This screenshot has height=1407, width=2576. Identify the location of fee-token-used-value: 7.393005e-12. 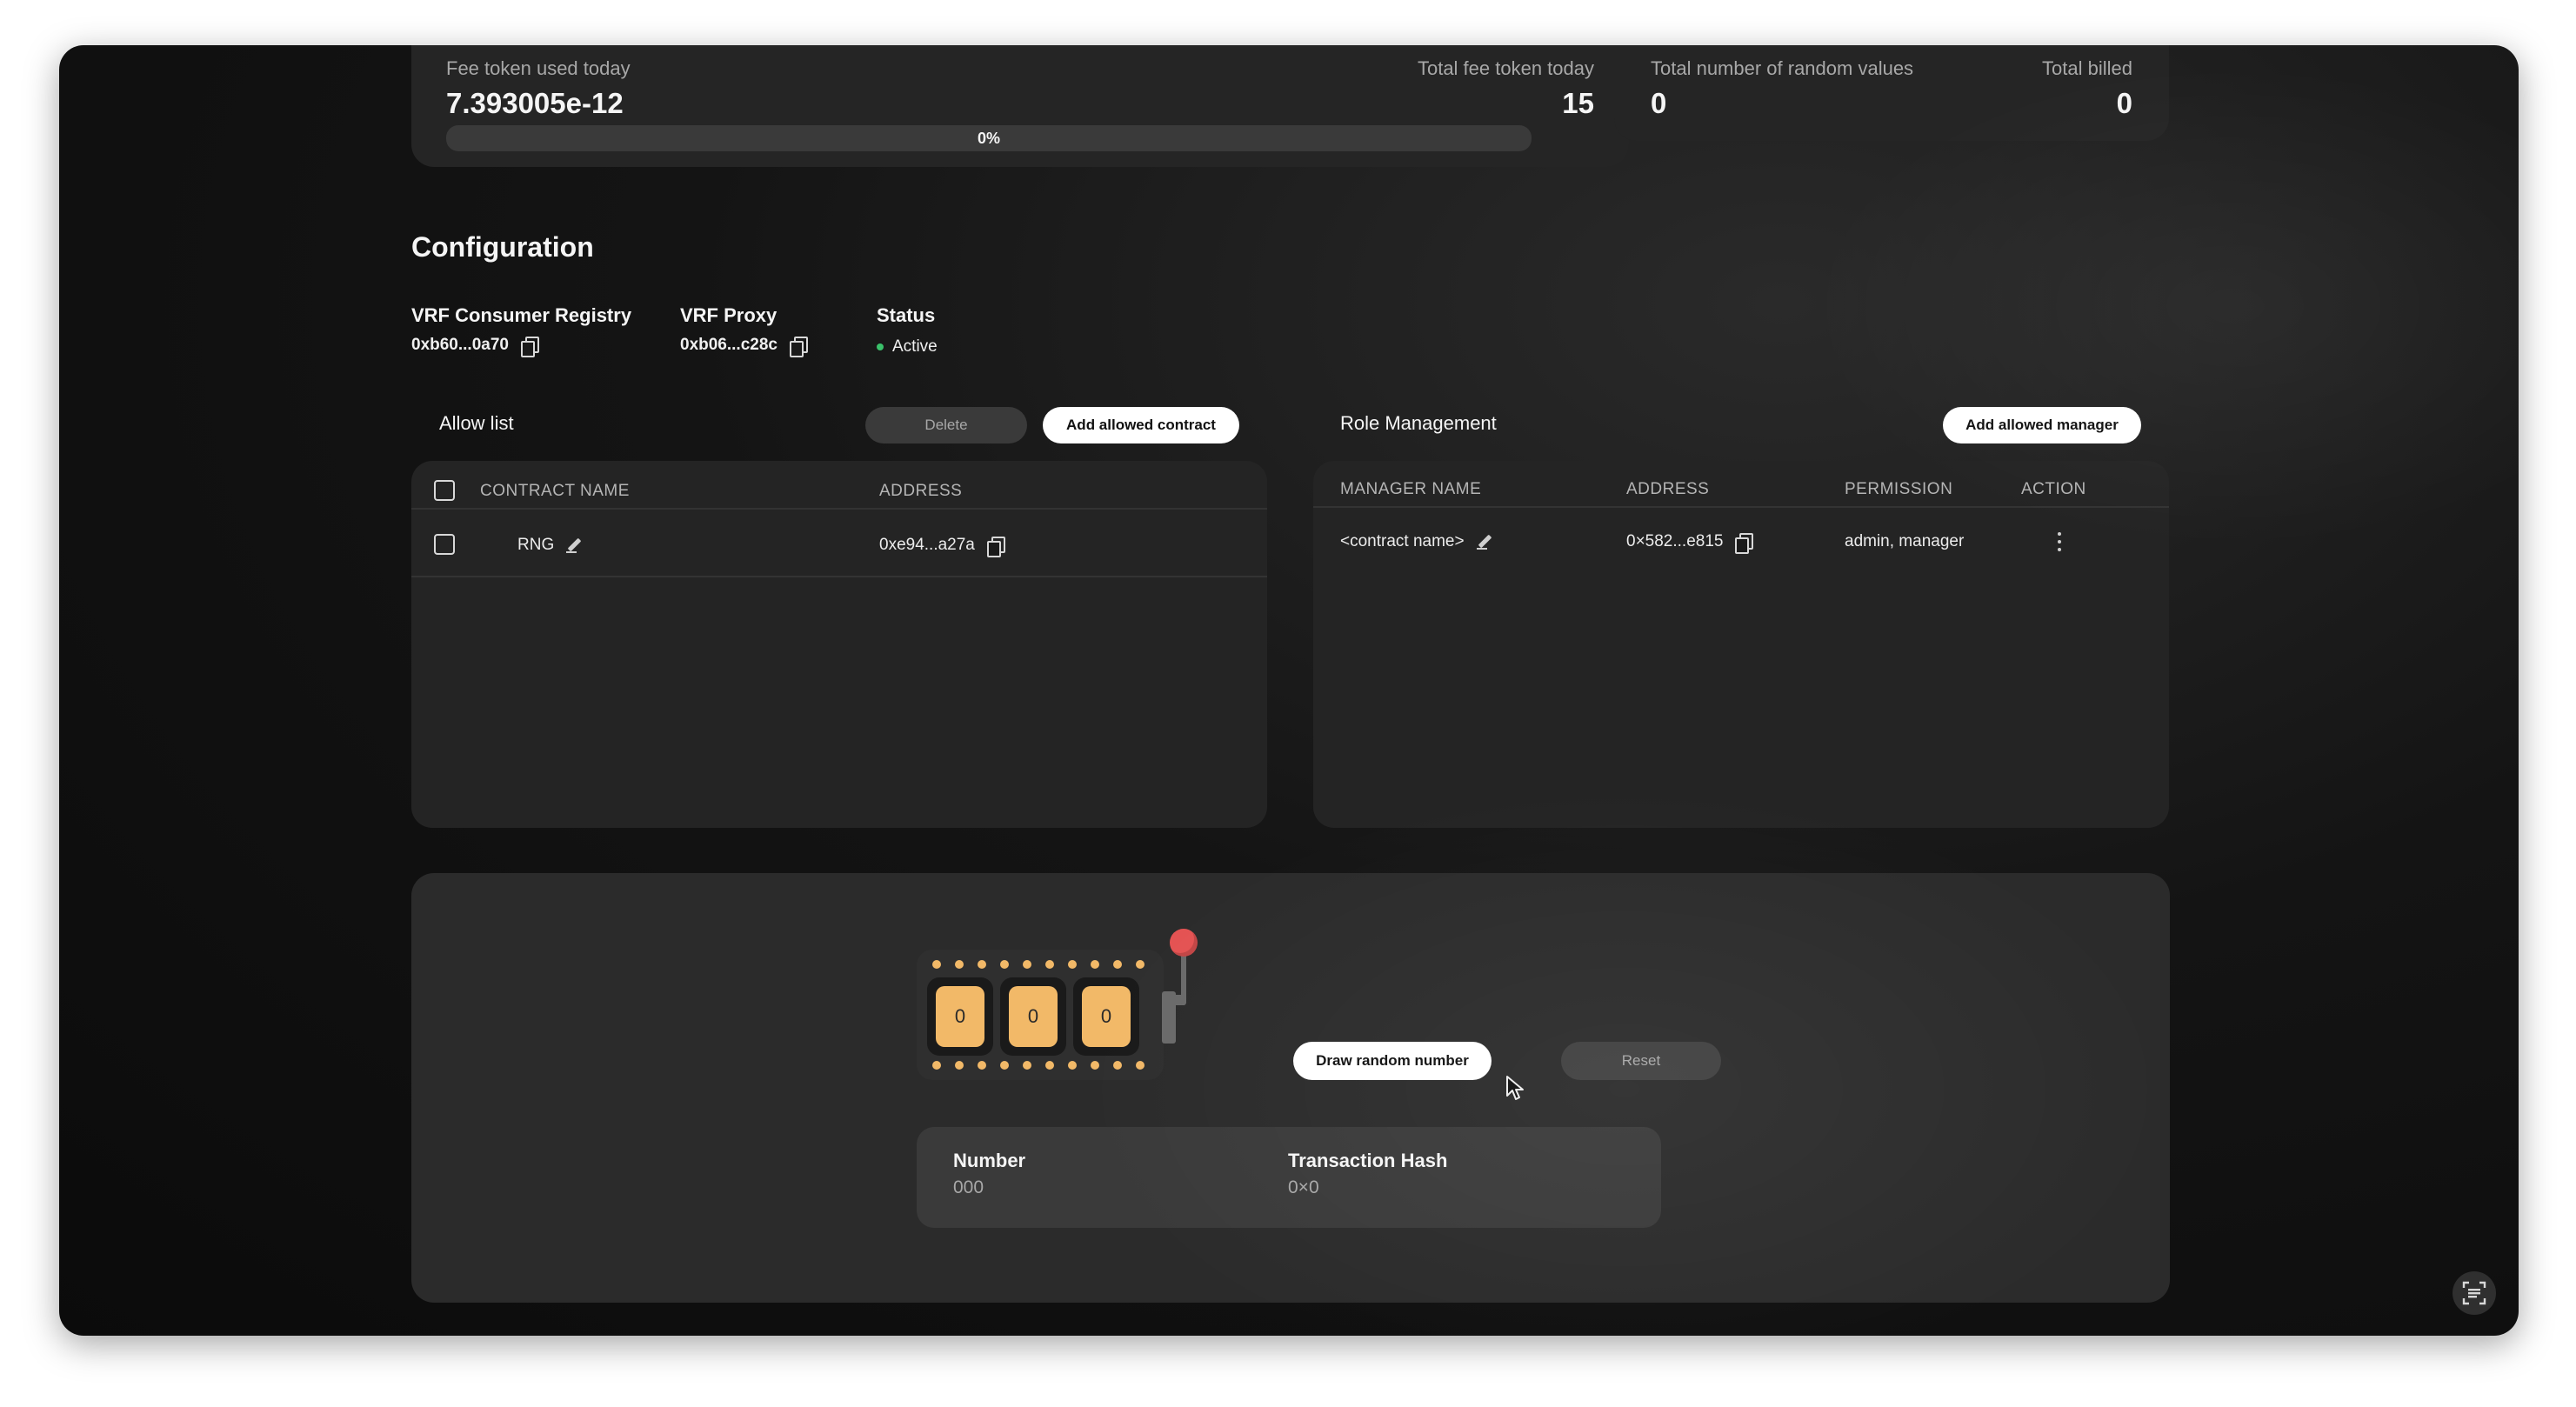
(535, 103).